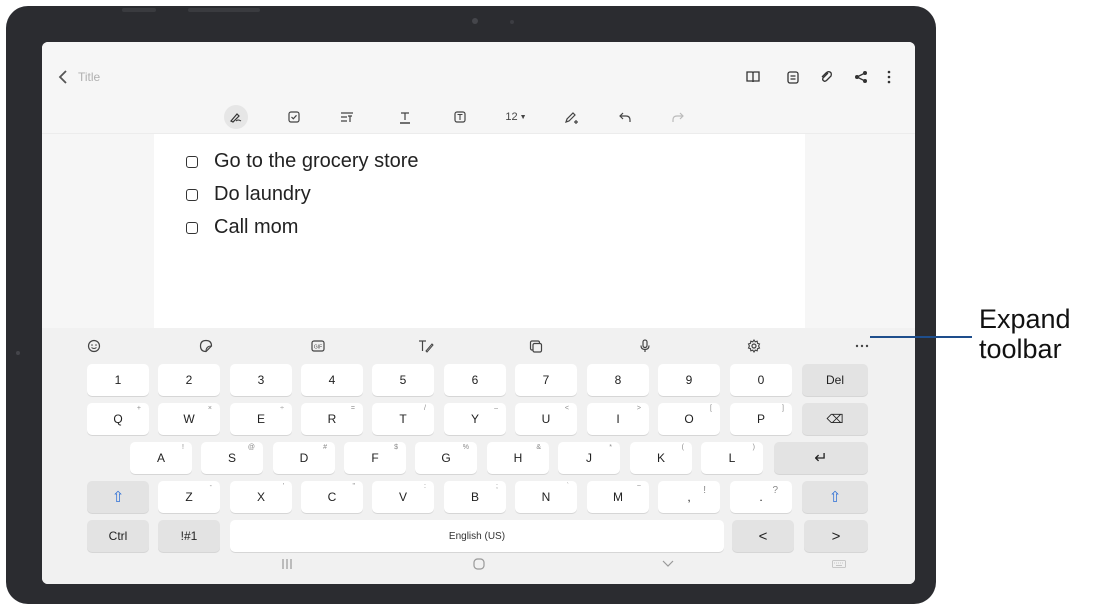 This screenshot has height=608, width=1118. What do you see at coordinates (589, 458) in the screenshot?
I see `key: J *` at bounding box center [589, 458].